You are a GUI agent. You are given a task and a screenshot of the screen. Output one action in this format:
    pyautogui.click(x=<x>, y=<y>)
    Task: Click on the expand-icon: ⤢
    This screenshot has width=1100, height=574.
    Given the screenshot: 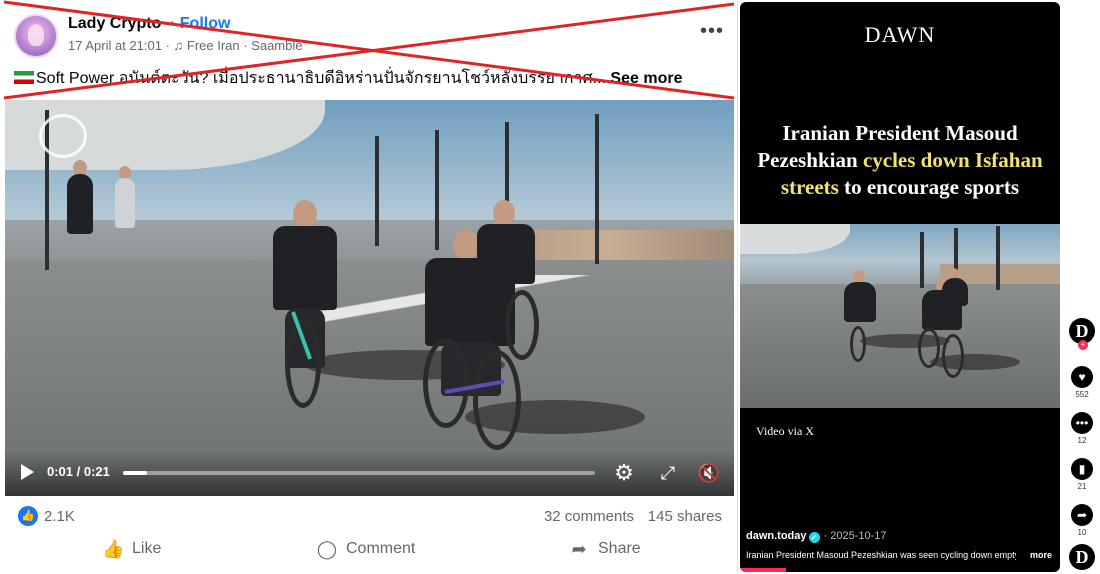 What is the action you would take?
    pyautogui.click(x=668, y=473)
    